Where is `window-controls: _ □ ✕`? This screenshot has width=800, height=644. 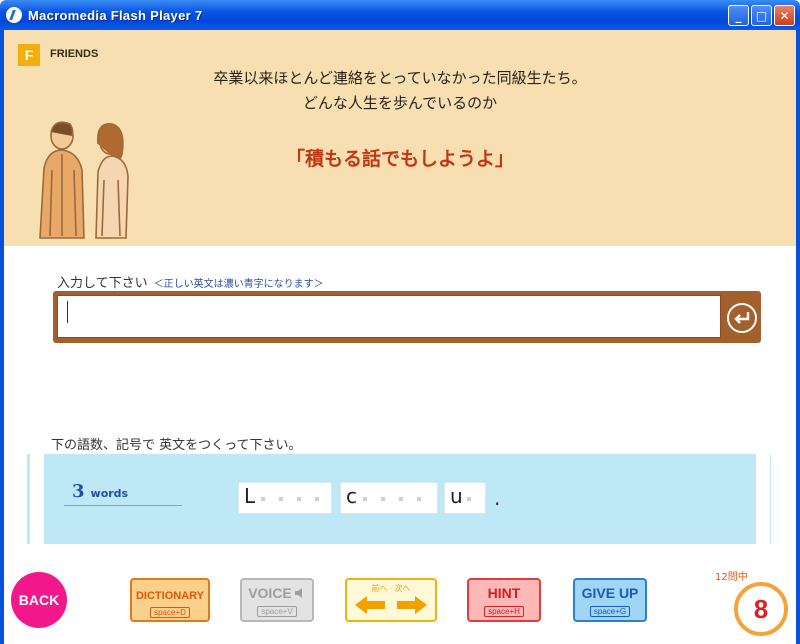
window-controls: _ □ ✕ is located at coordinates (761, 15).